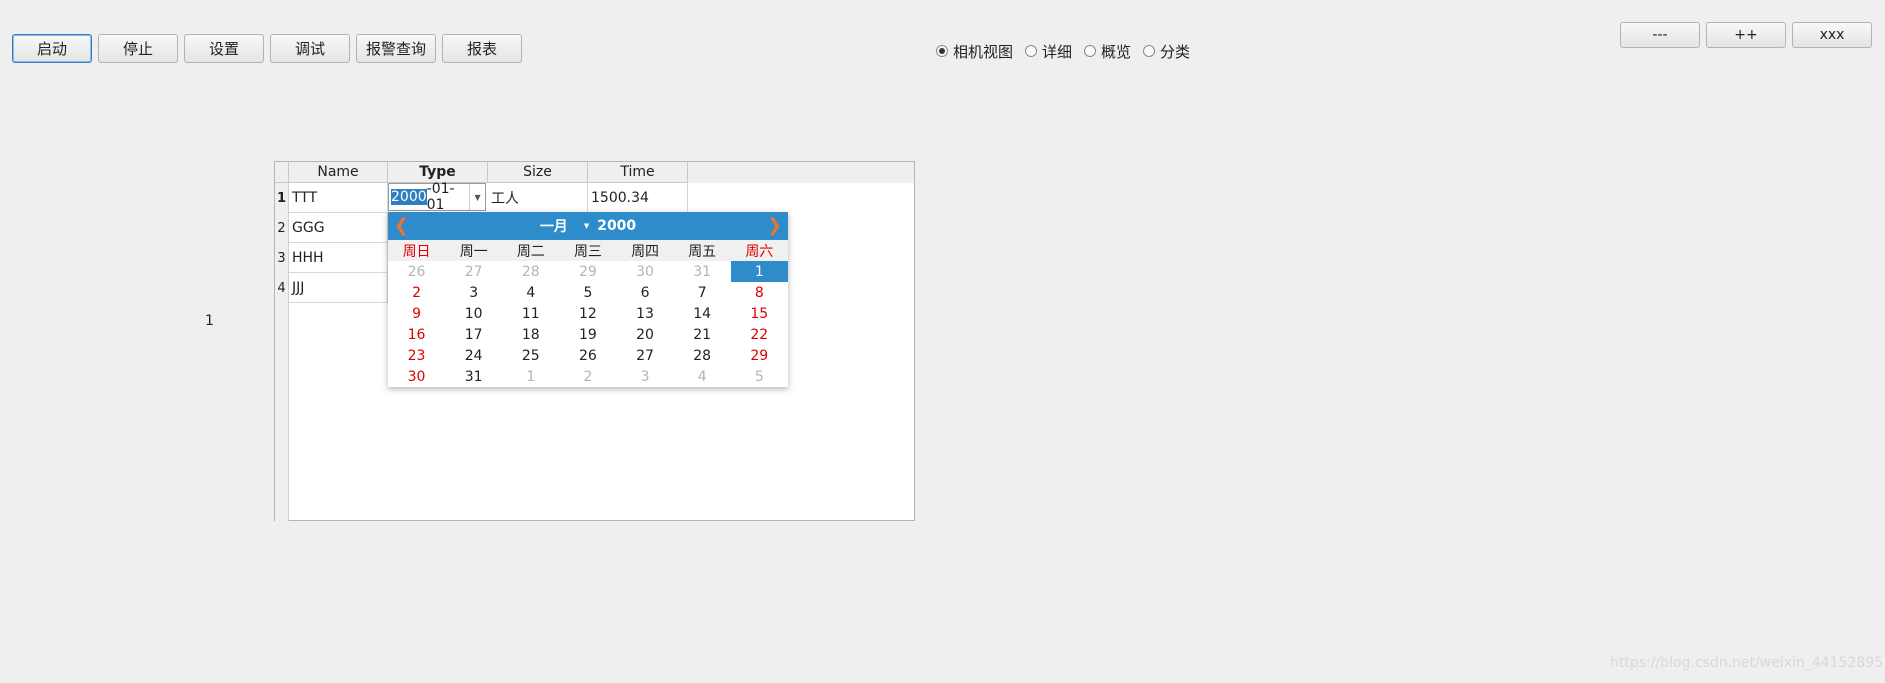 The image size is (1885, 683). I want to click on month-dropdown-icon: ▼, so click(586, 226).